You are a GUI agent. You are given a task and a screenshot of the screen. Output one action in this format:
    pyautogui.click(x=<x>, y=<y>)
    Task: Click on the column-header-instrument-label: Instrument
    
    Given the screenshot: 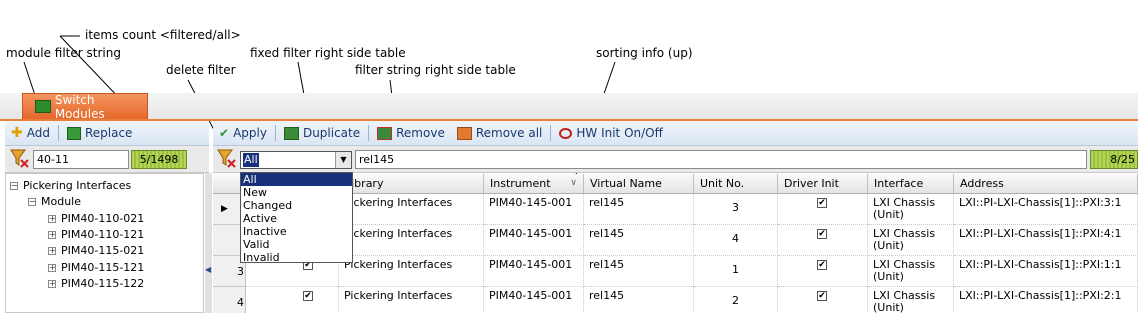 What is the action you would take?
    pyautogui.click(x=520, y=183)
    